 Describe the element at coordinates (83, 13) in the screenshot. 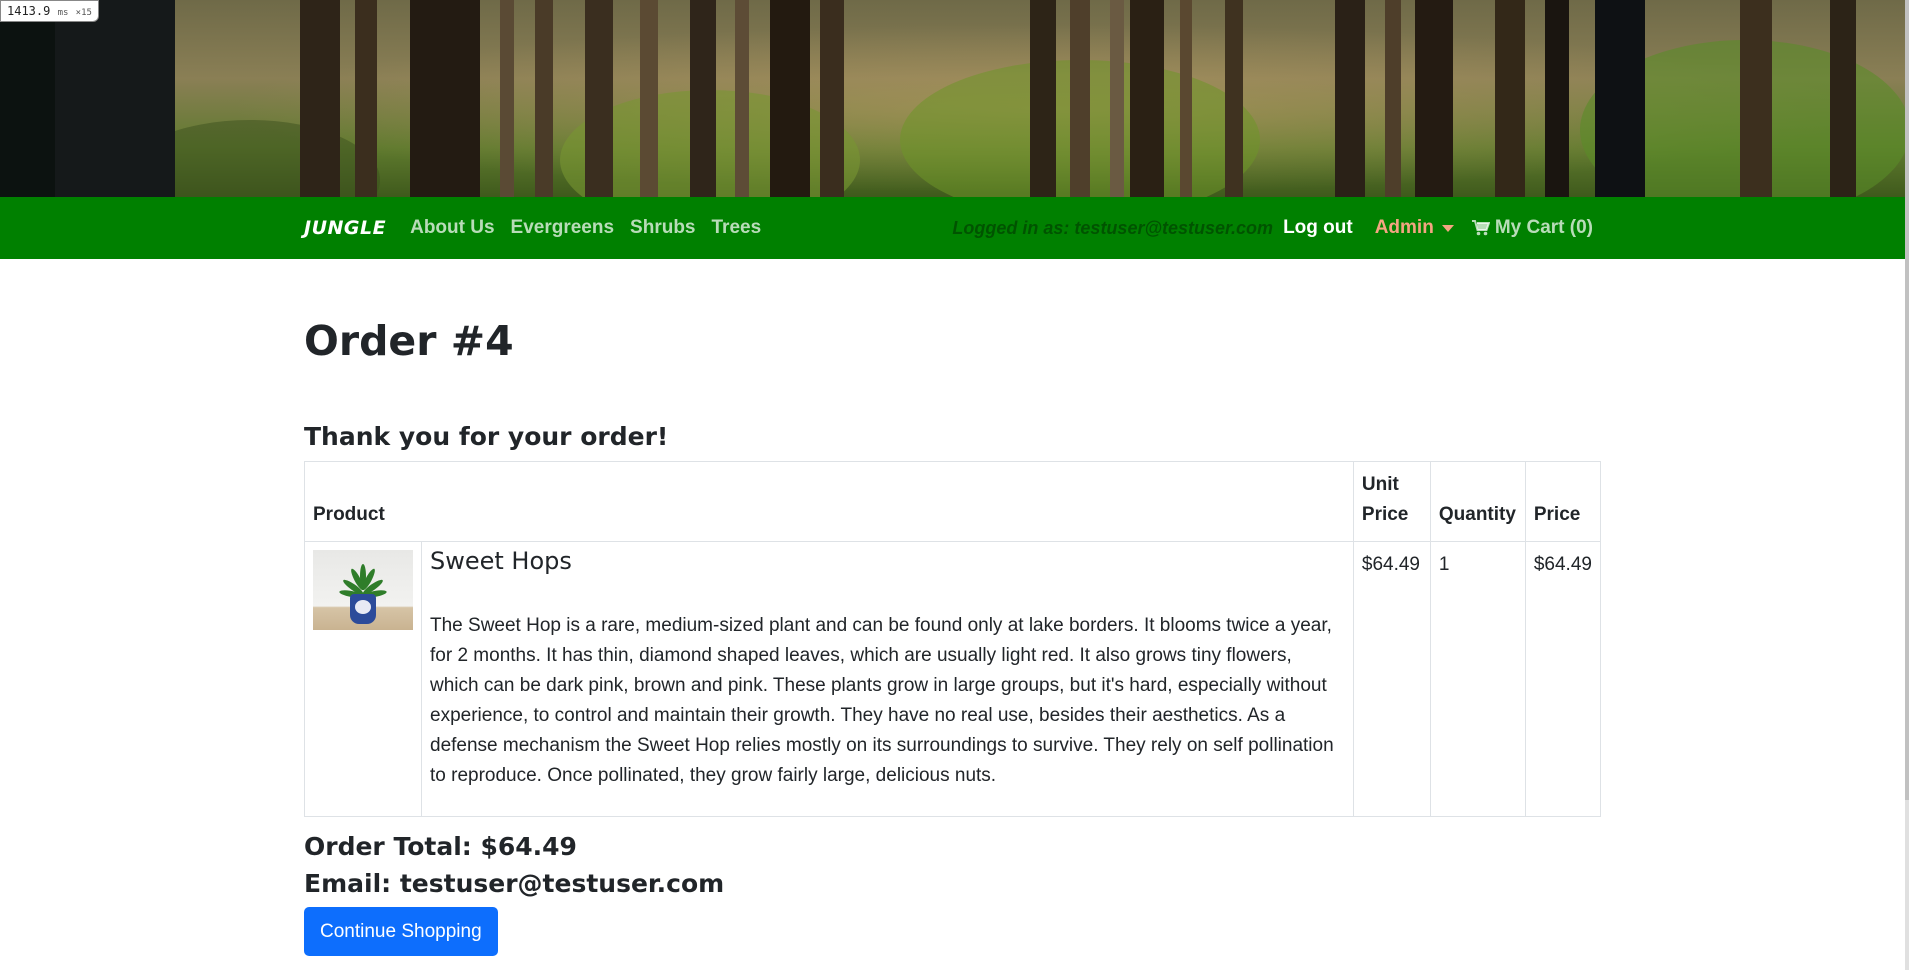

I see `render-timing-suffix: ×15` at that location.